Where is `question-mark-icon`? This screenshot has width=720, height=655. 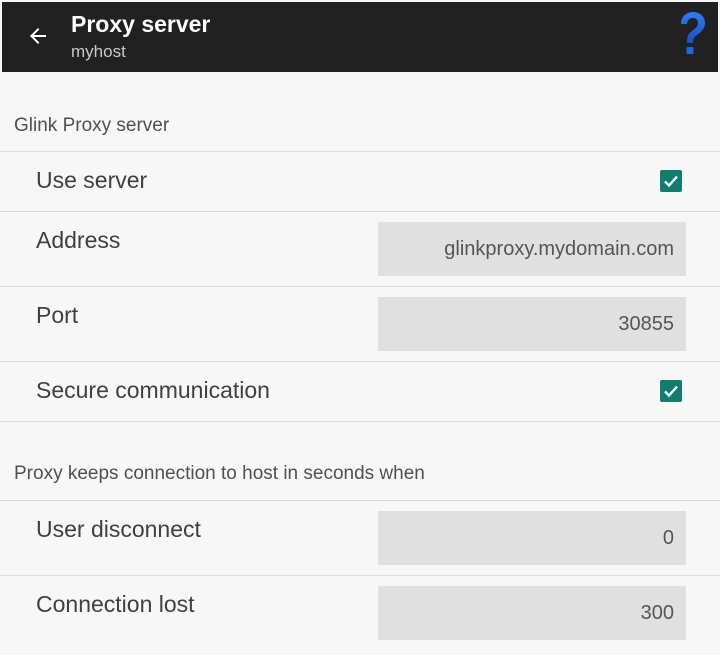
question-mark-icon is located at coordinates (693, 33).